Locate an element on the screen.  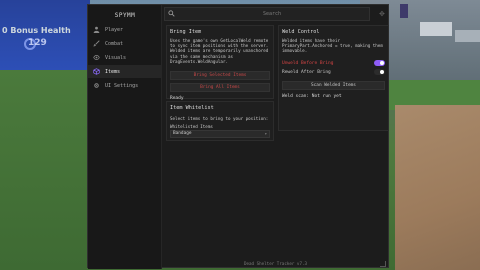
sidebar-item-label: UI Settings is located at coordinates (122, 85).